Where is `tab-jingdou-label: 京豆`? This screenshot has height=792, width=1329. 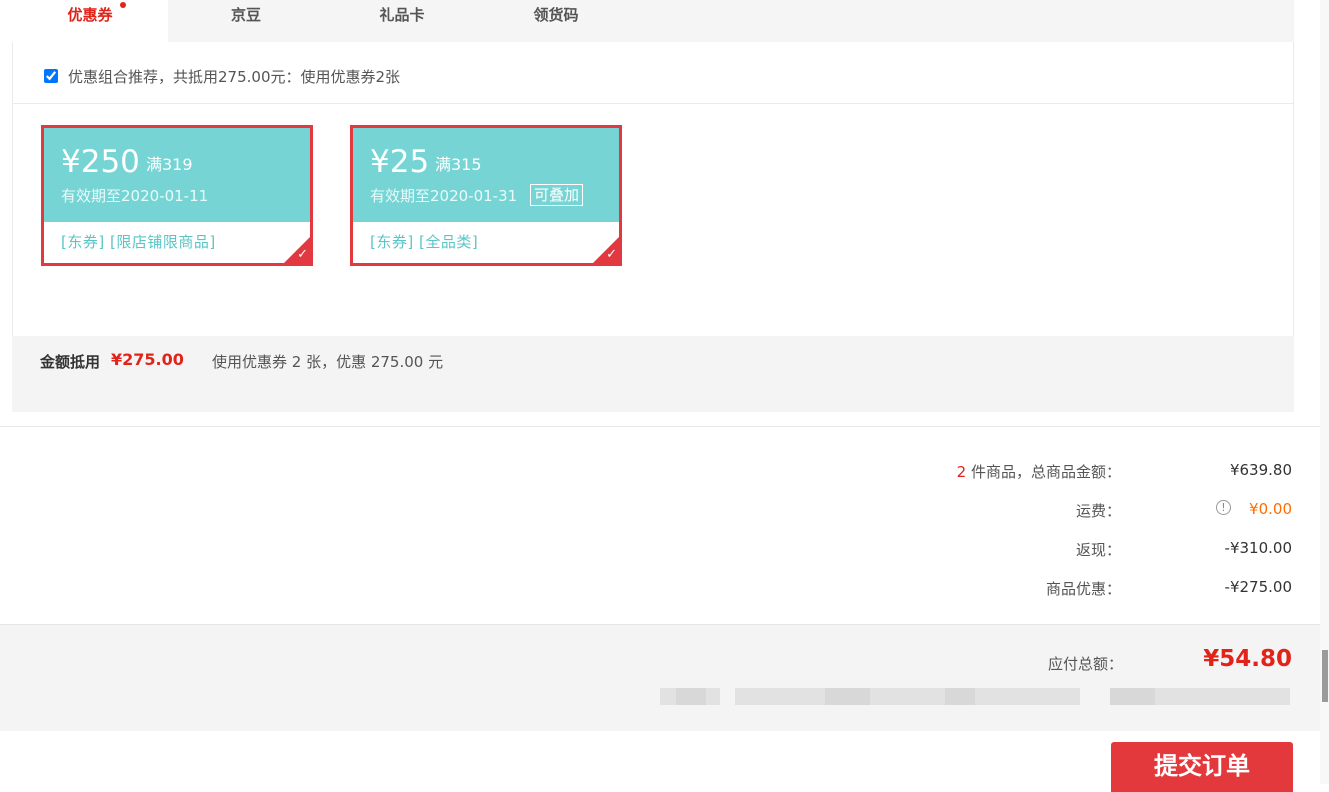 tab-jingdou-label: 京豆 is located at coordinates (245, 15).